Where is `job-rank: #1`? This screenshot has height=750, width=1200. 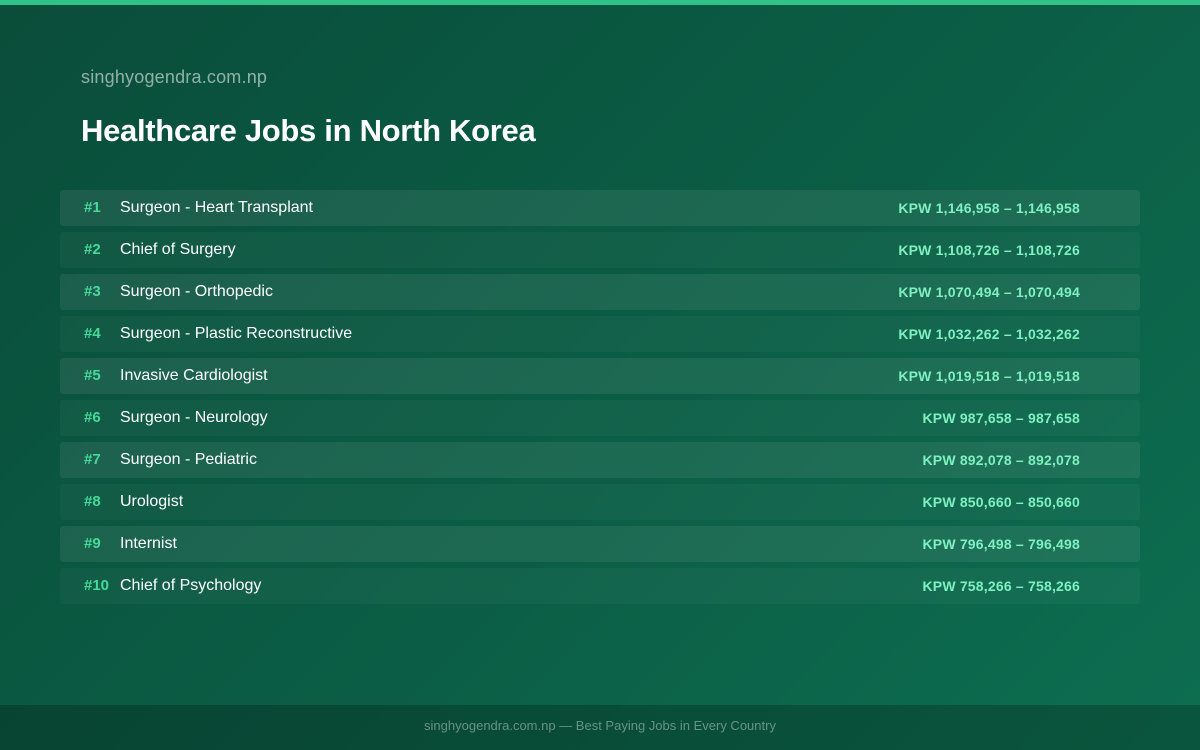
job-rank: #1 is located at coordinates (92, 207).